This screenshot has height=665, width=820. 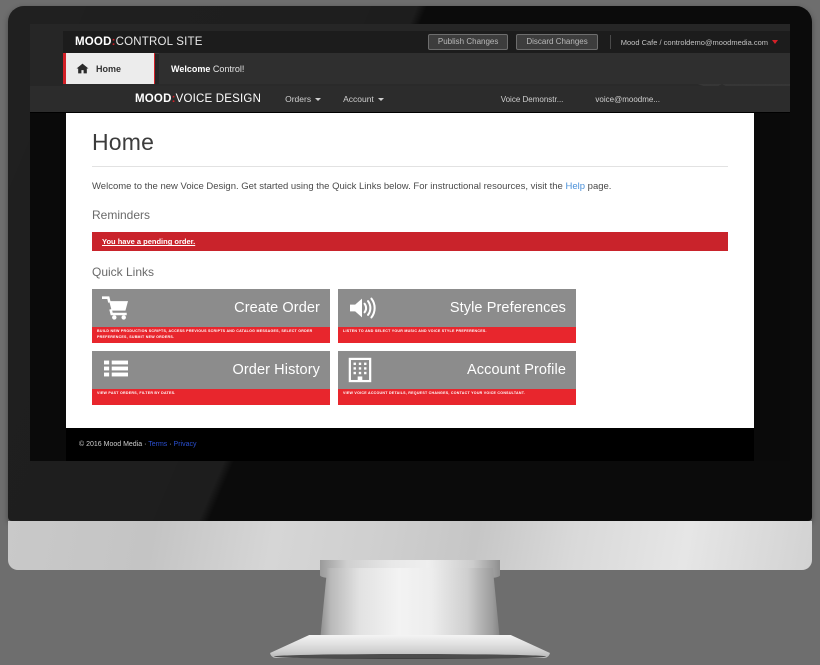 I want to click on logo-control-site-text: CONTROL SITE, so click(x=159, y=42).